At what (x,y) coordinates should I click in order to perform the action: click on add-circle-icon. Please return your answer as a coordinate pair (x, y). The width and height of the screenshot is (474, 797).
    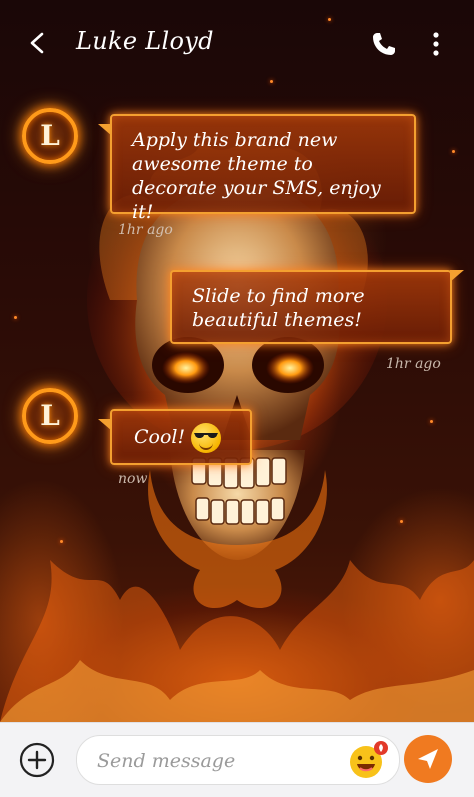
    Looking at the image, I should click on (37, 760).